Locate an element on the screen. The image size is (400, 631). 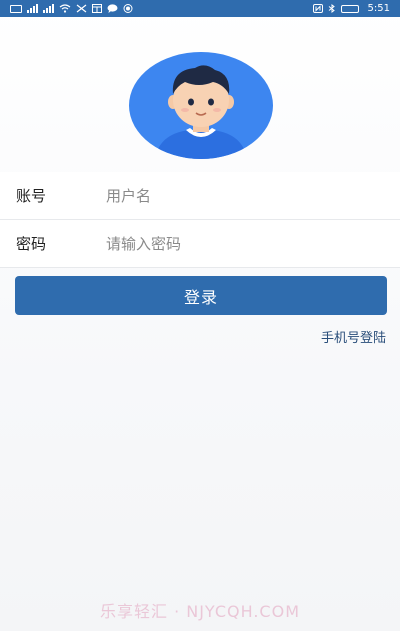
avatar is located at coordinates (201, 105).